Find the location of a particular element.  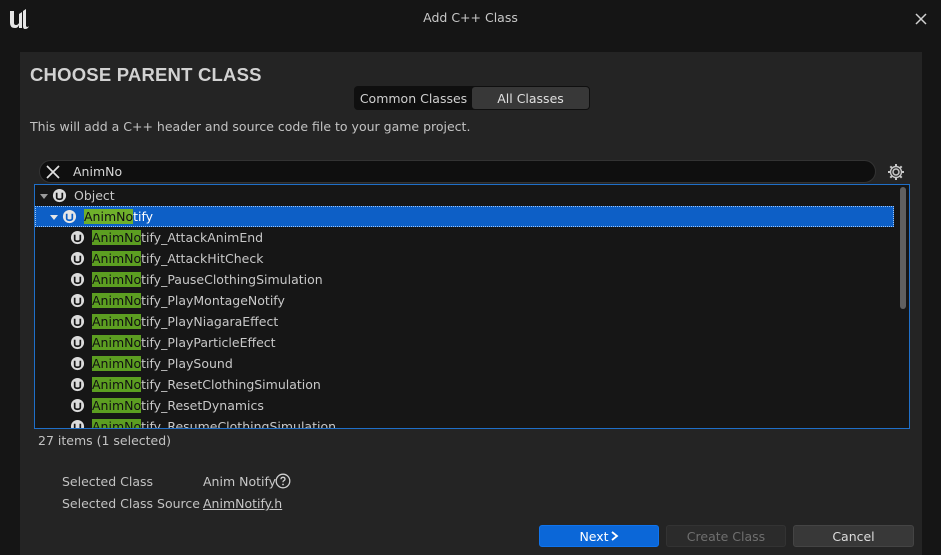

cancel-button: Cancel is located at coordinates (853, 536).